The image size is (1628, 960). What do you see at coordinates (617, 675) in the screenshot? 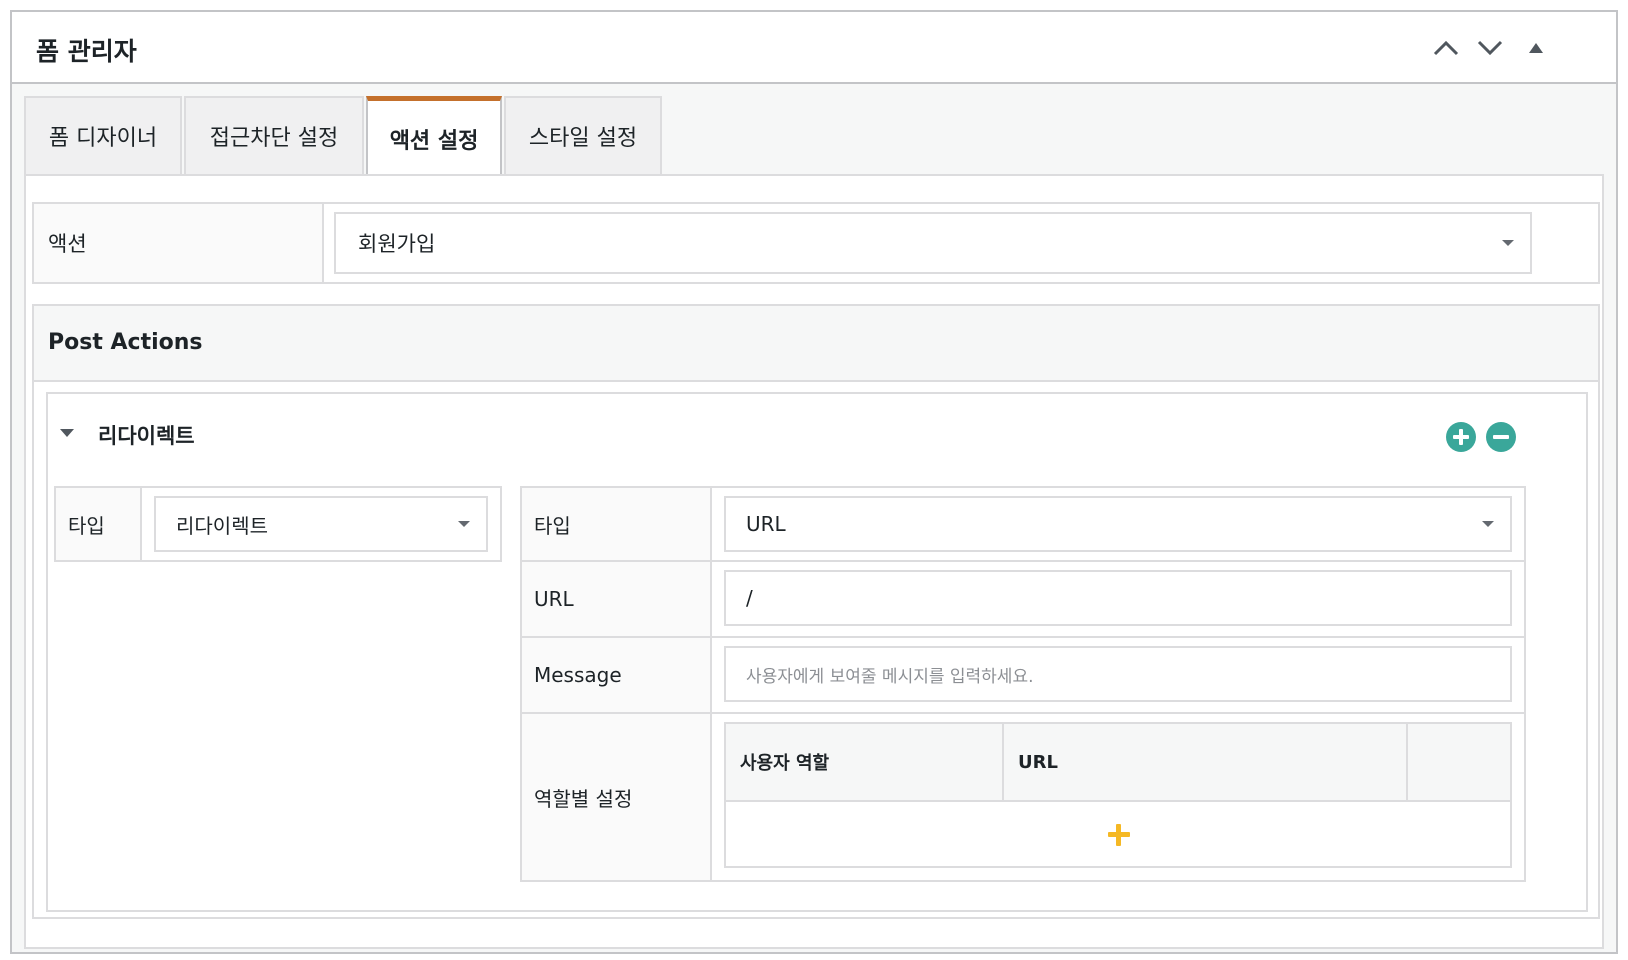
I see `redirect-message-label: Message` at bounding box center [617, 675].